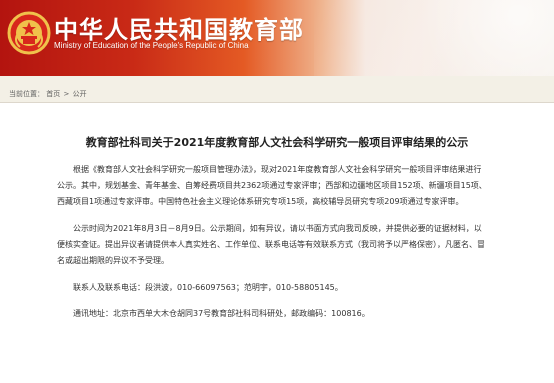  What do you see at coordinates (26, 94) in the screenshot?
I see `breadcrumb-prefix: 当前位置：` at bounding box center [26, 94].